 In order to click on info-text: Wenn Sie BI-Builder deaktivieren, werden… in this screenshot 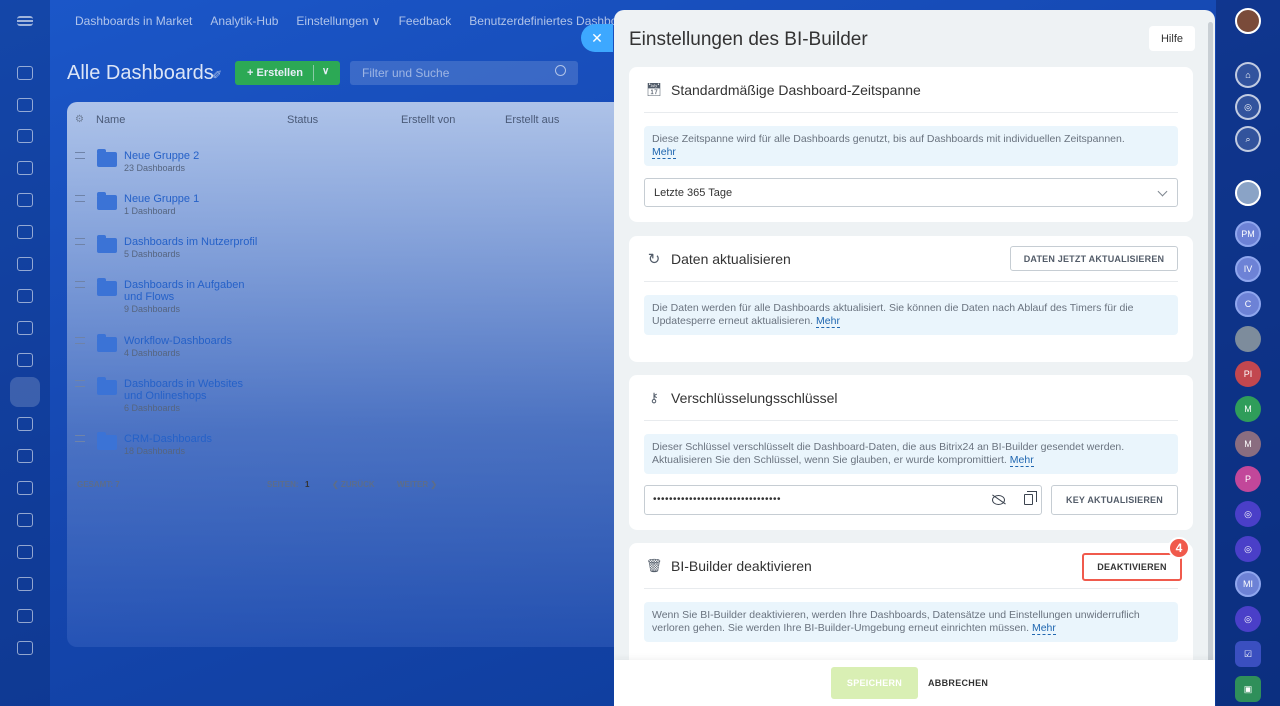, I will do `click(896, 621)`.